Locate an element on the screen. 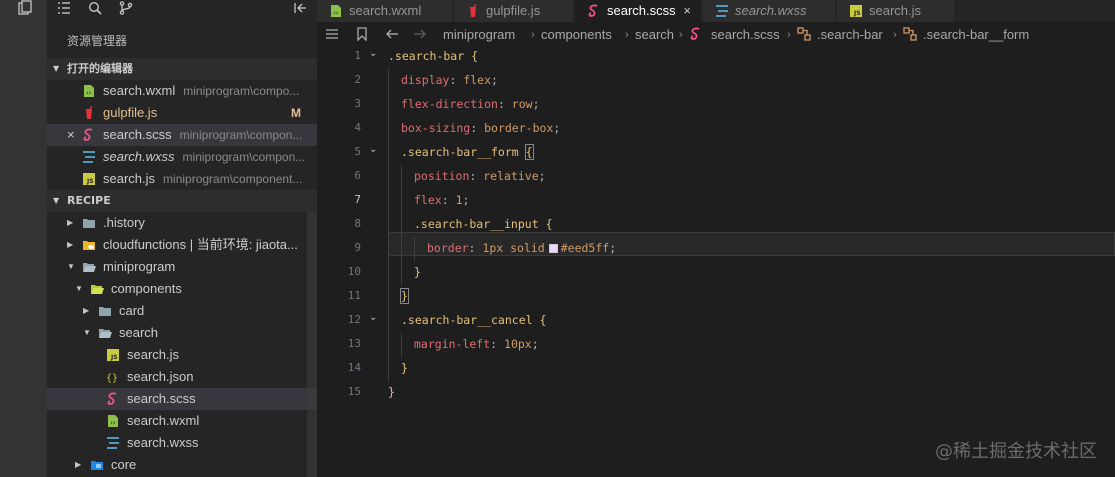  folder-icon is located at coordinates (89, 223).